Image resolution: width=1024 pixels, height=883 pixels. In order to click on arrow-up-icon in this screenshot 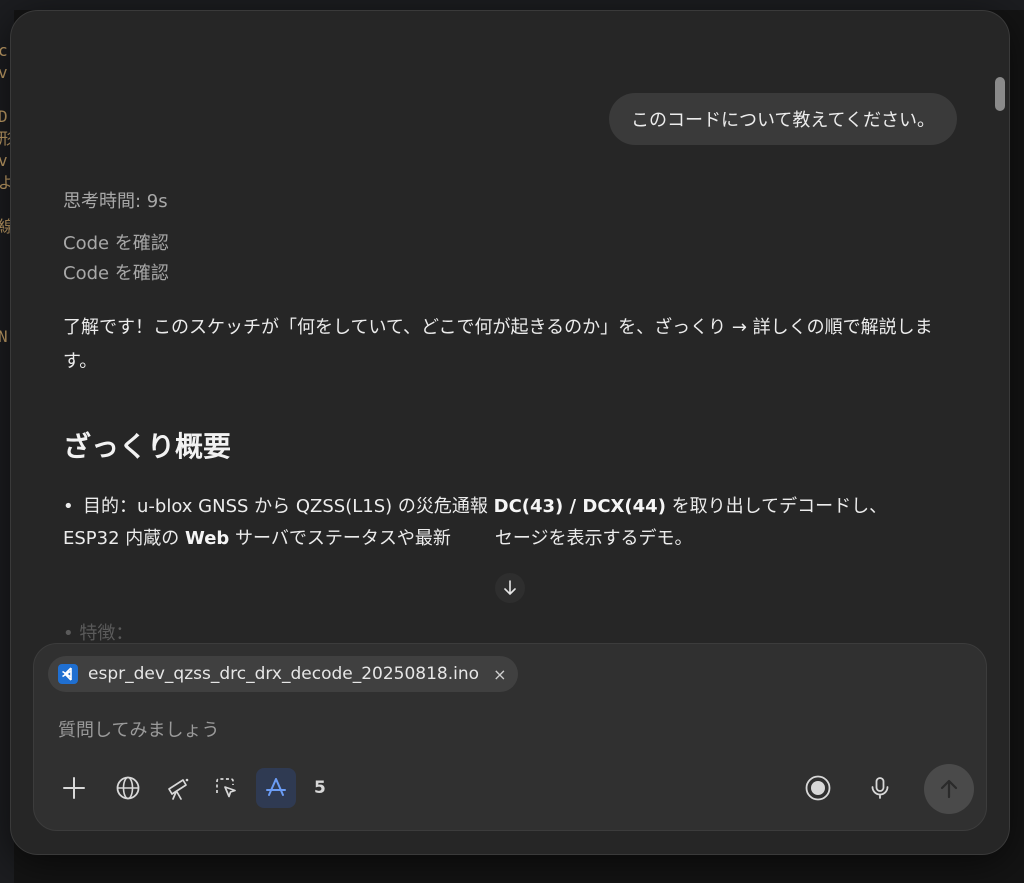, I will do `click(949, 789)`.